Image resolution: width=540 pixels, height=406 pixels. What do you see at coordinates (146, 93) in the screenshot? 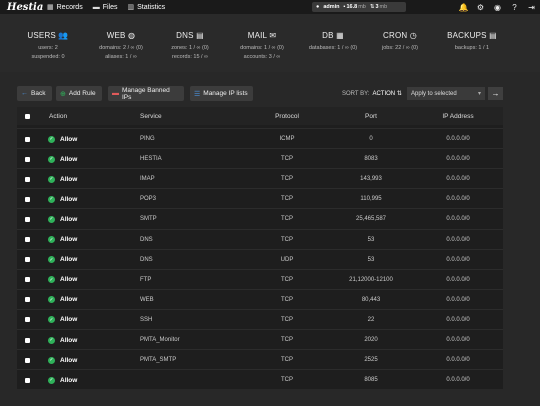
I see `manage-banned-ips-button: ▬ Manage Banned IPs` at bounding box center [146, 93].